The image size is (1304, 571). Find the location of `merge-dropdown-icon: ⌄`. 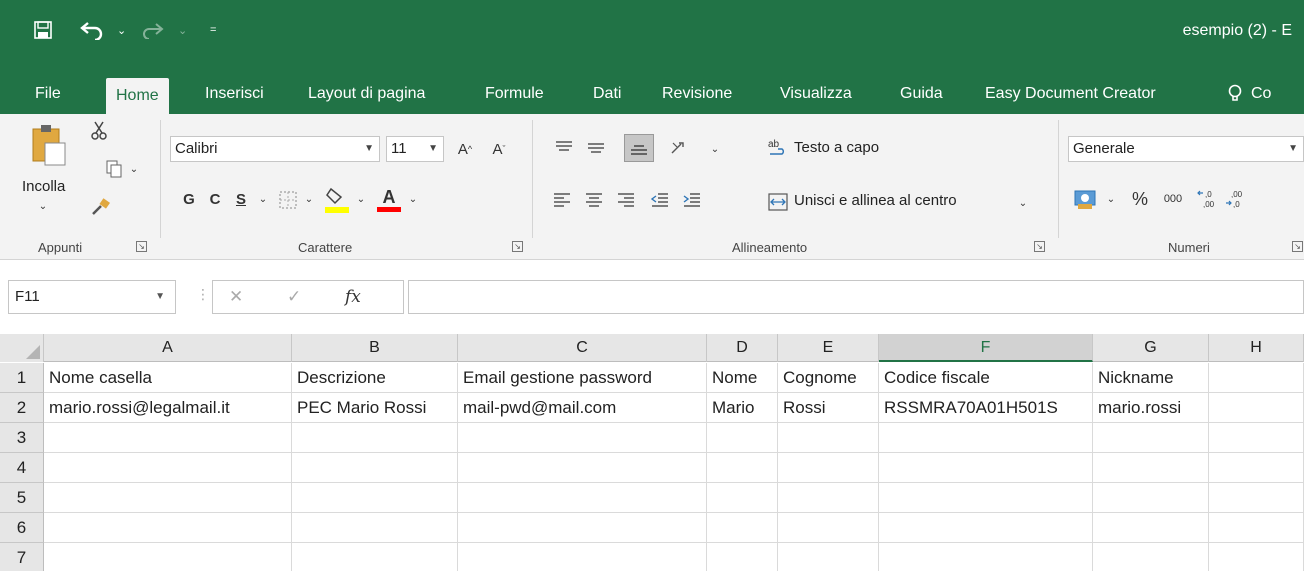

merge-dropdown-icon: ⌄ is located at coordinates (1023, 203).